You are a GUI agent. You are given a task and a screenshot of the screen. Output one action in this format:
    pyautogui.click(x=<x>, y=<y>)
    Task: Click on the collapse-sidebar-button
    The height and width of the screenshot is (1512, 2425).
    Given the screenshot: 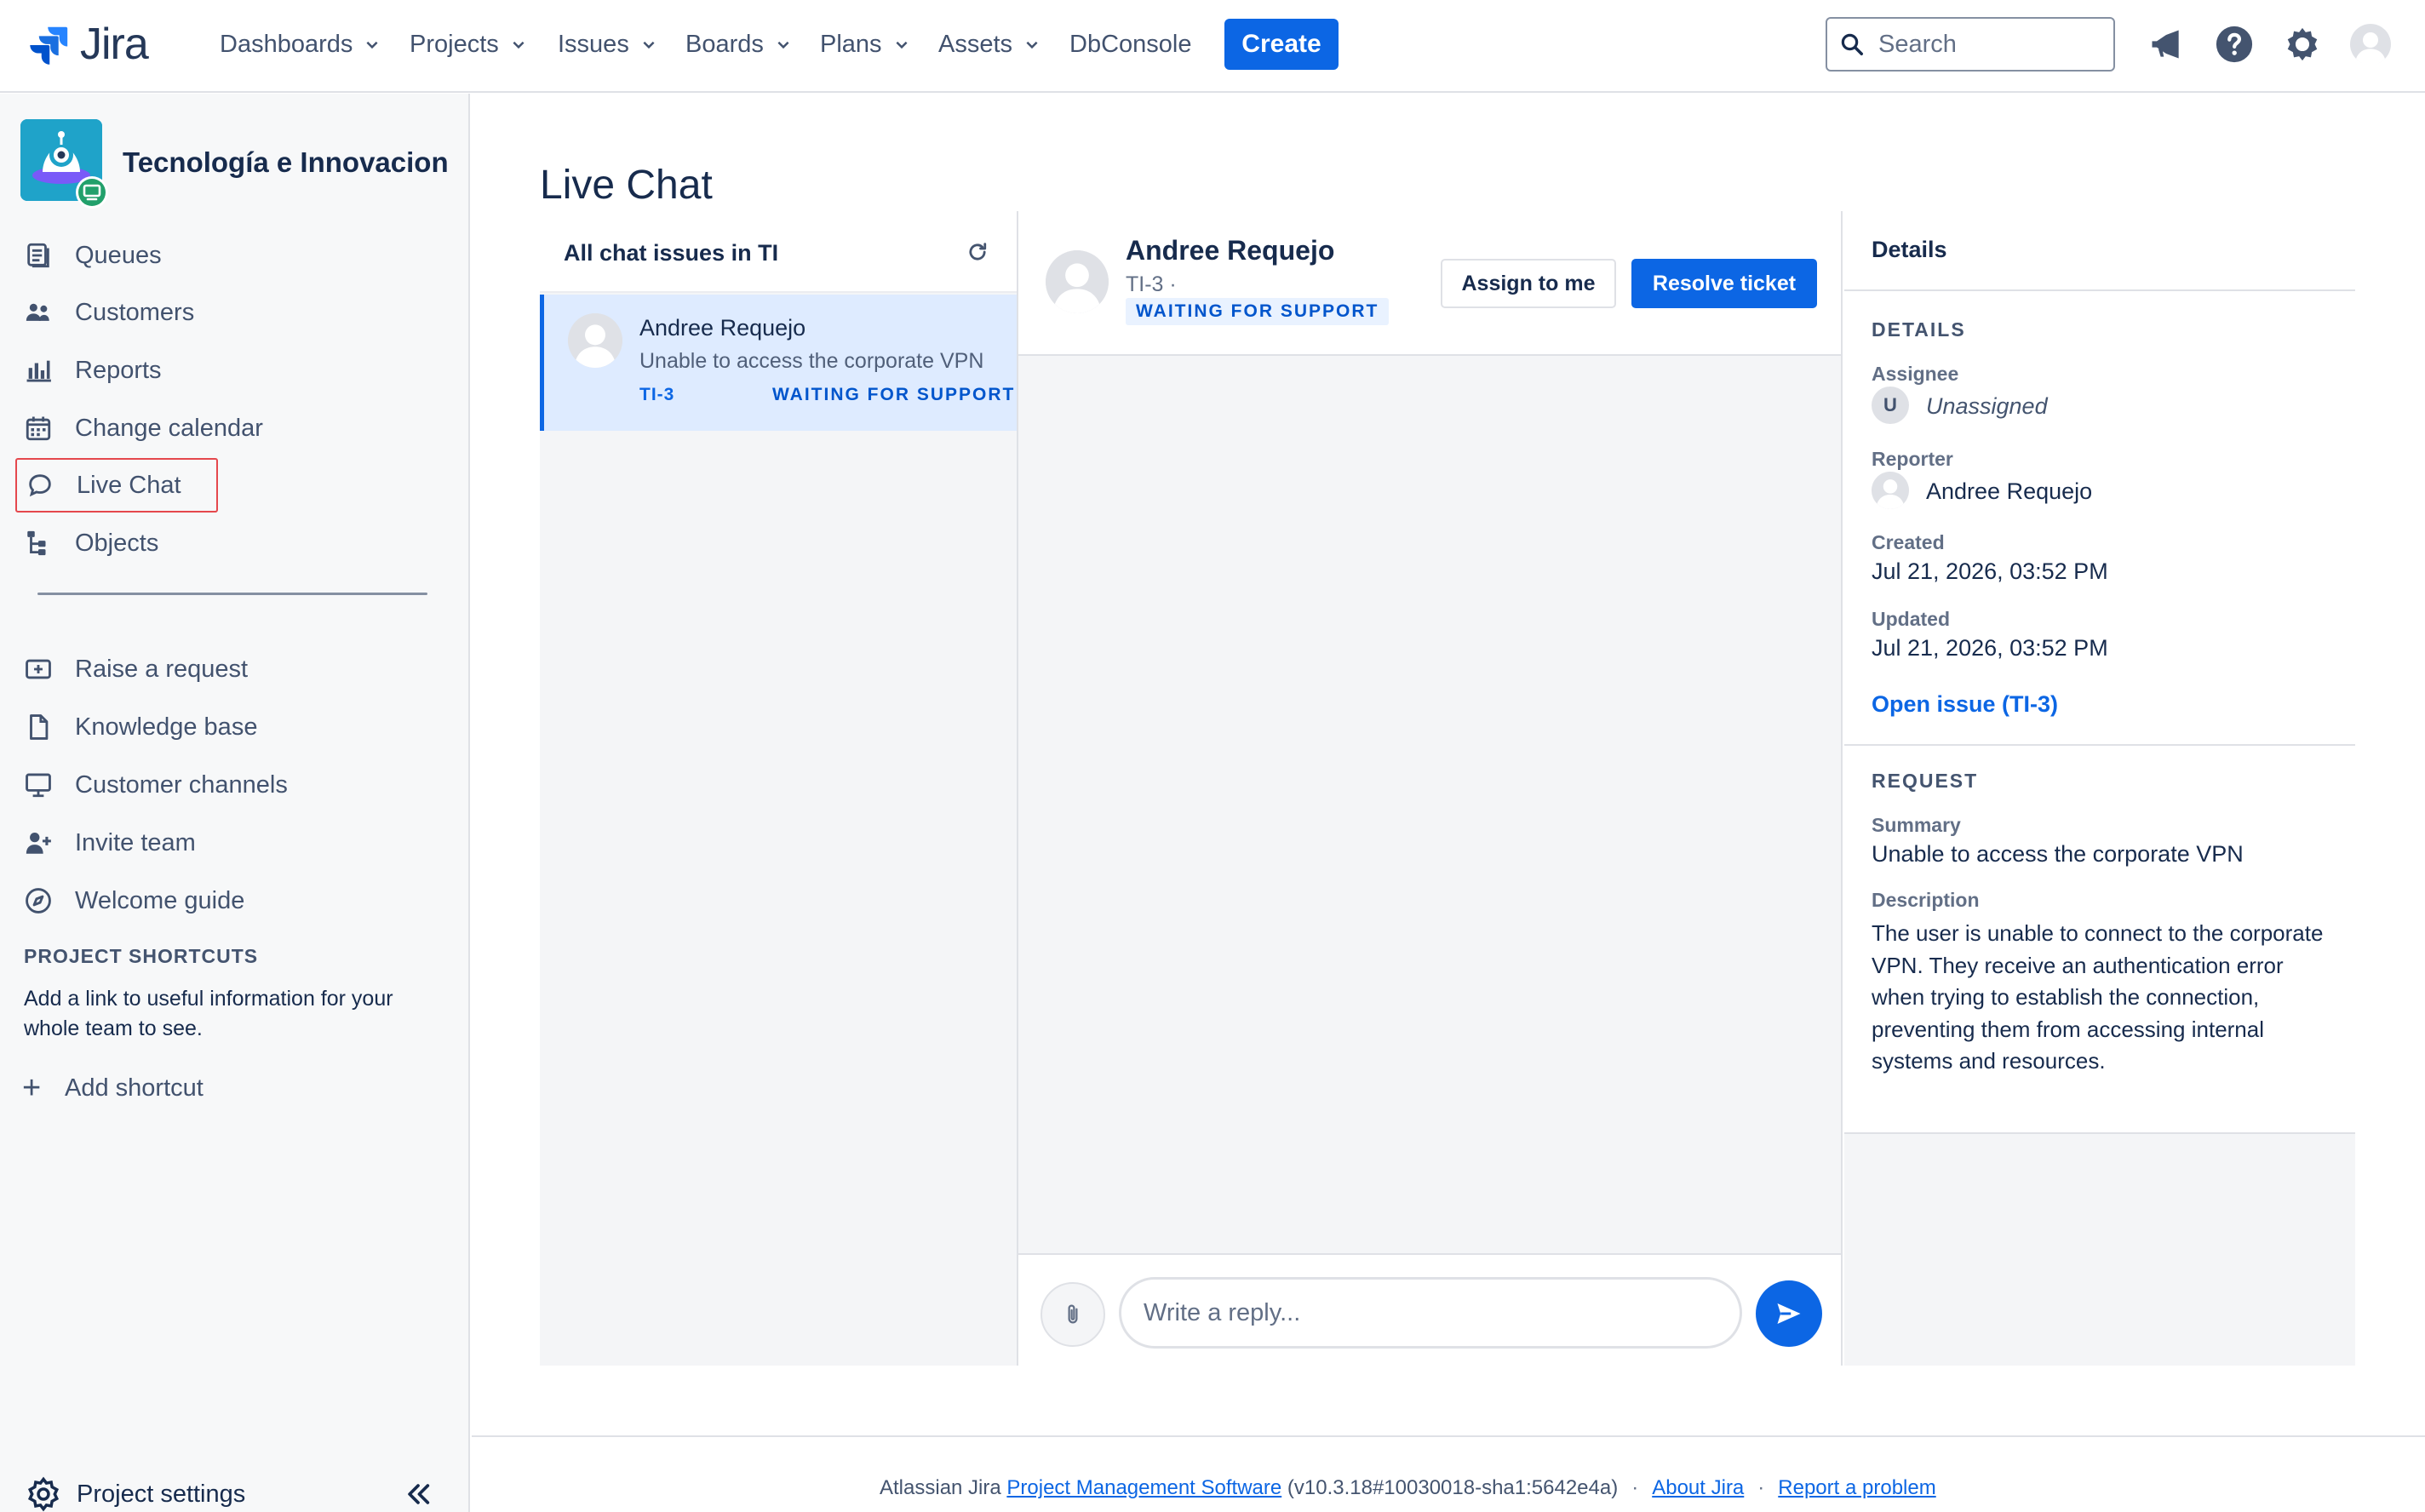 What is the action you would take?
    pyautogui.click(x=418, y=1494)
    